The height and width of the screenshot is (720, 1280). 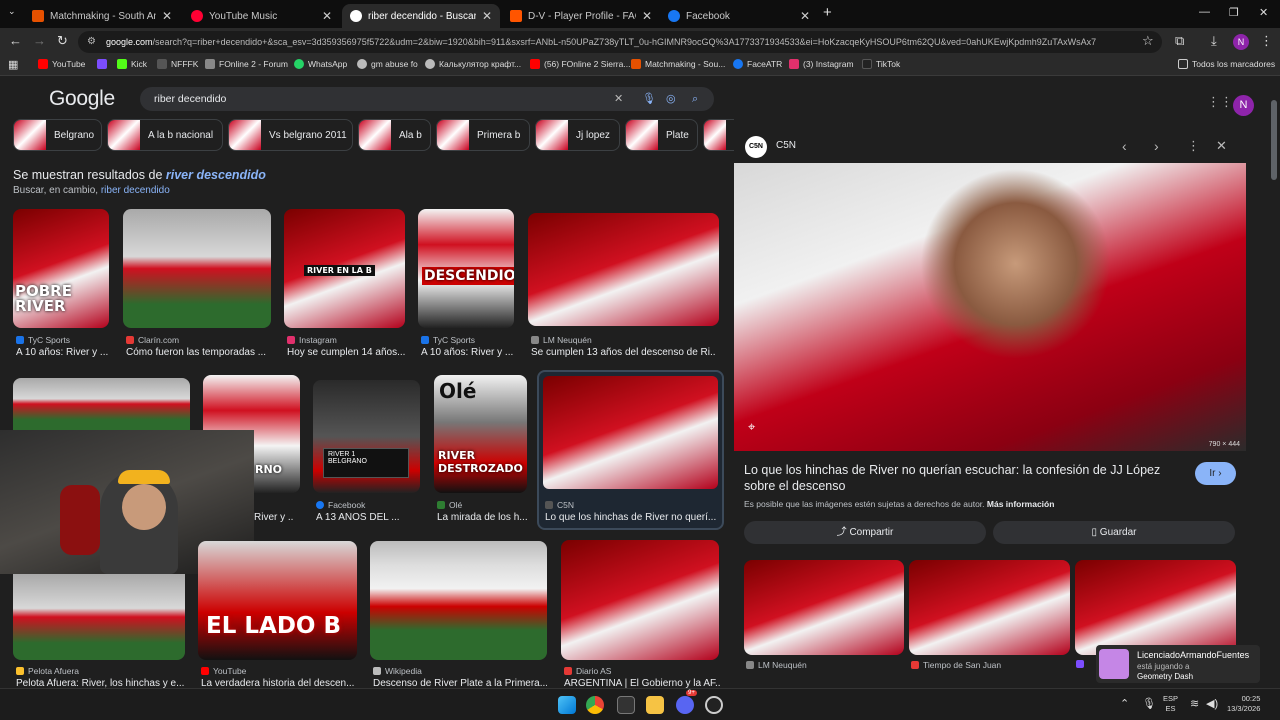 What do you see at coordinates (1234, 12) in the screenshot?
I see `restore-icon: ❐` at bounding box center [1234, 12].